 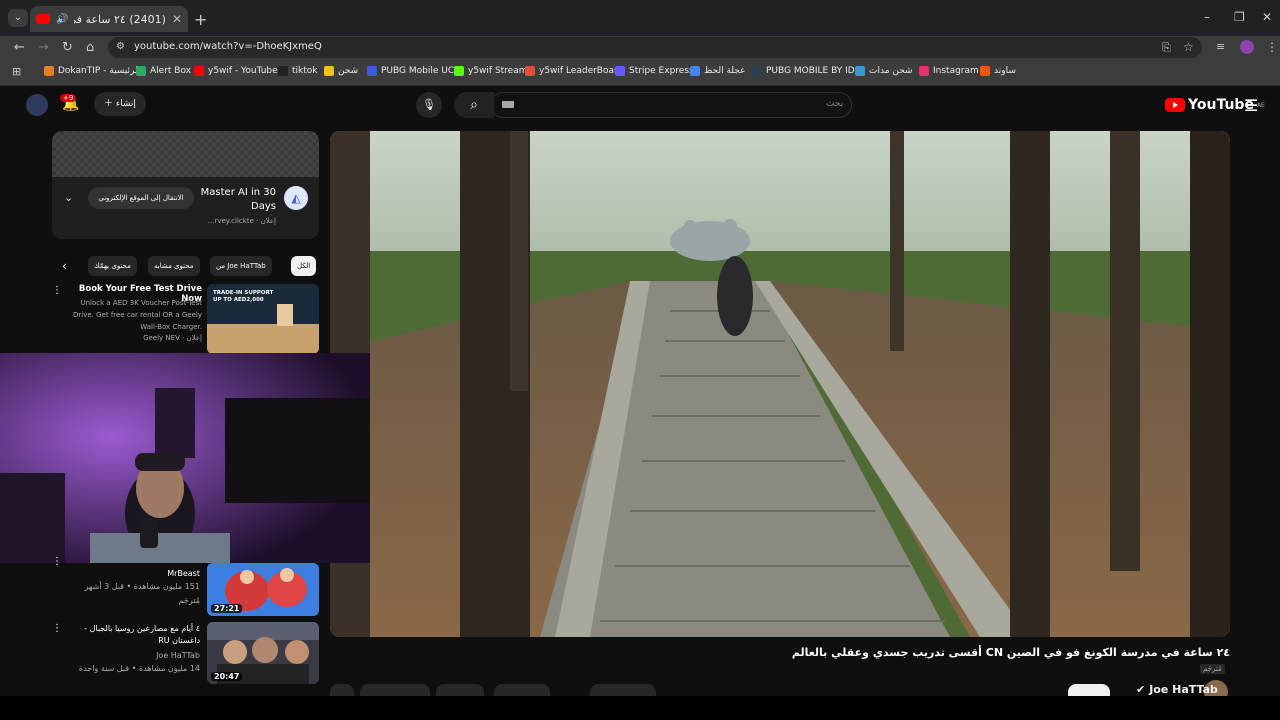 What do you see at coordinates (508, 104) in the screenshot?
I see `keyboard-icon` at bounding box center [508, 104].